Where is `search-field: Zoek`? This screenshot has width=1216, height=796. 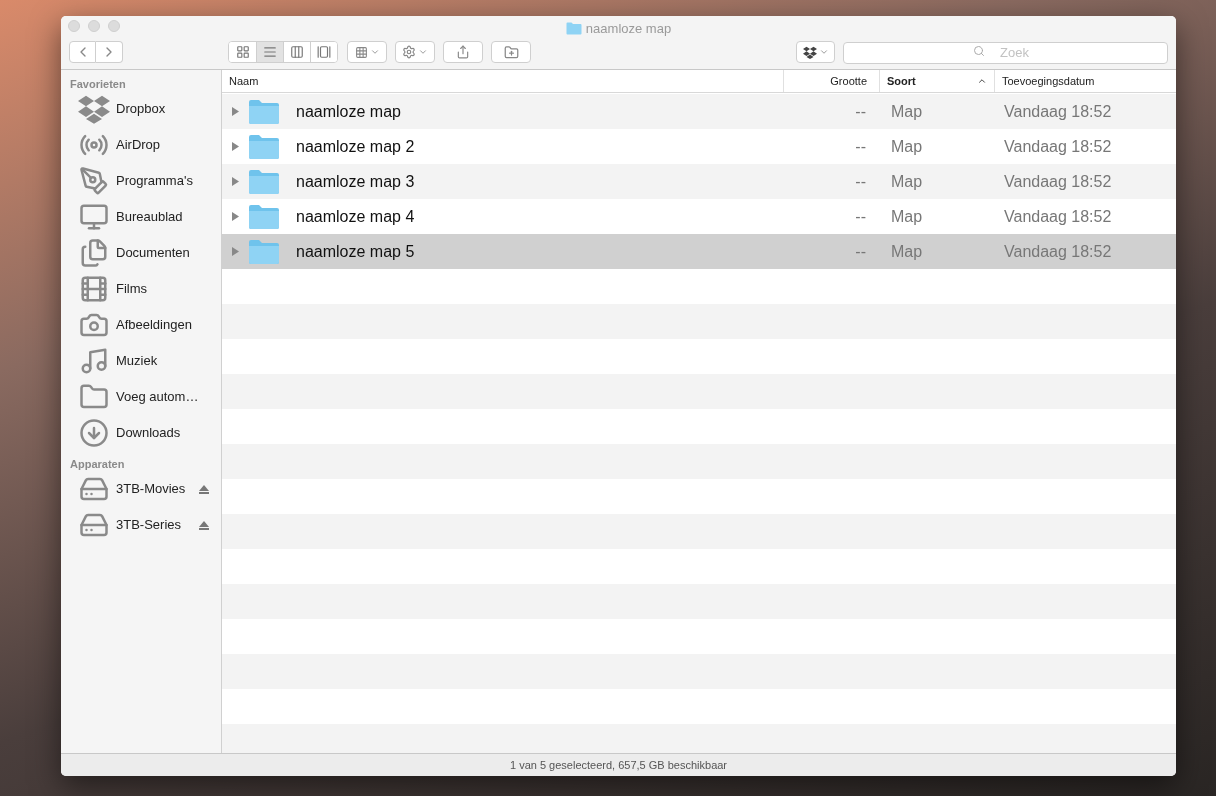
search-field: Zoek is located at coordinates (1005, 52).